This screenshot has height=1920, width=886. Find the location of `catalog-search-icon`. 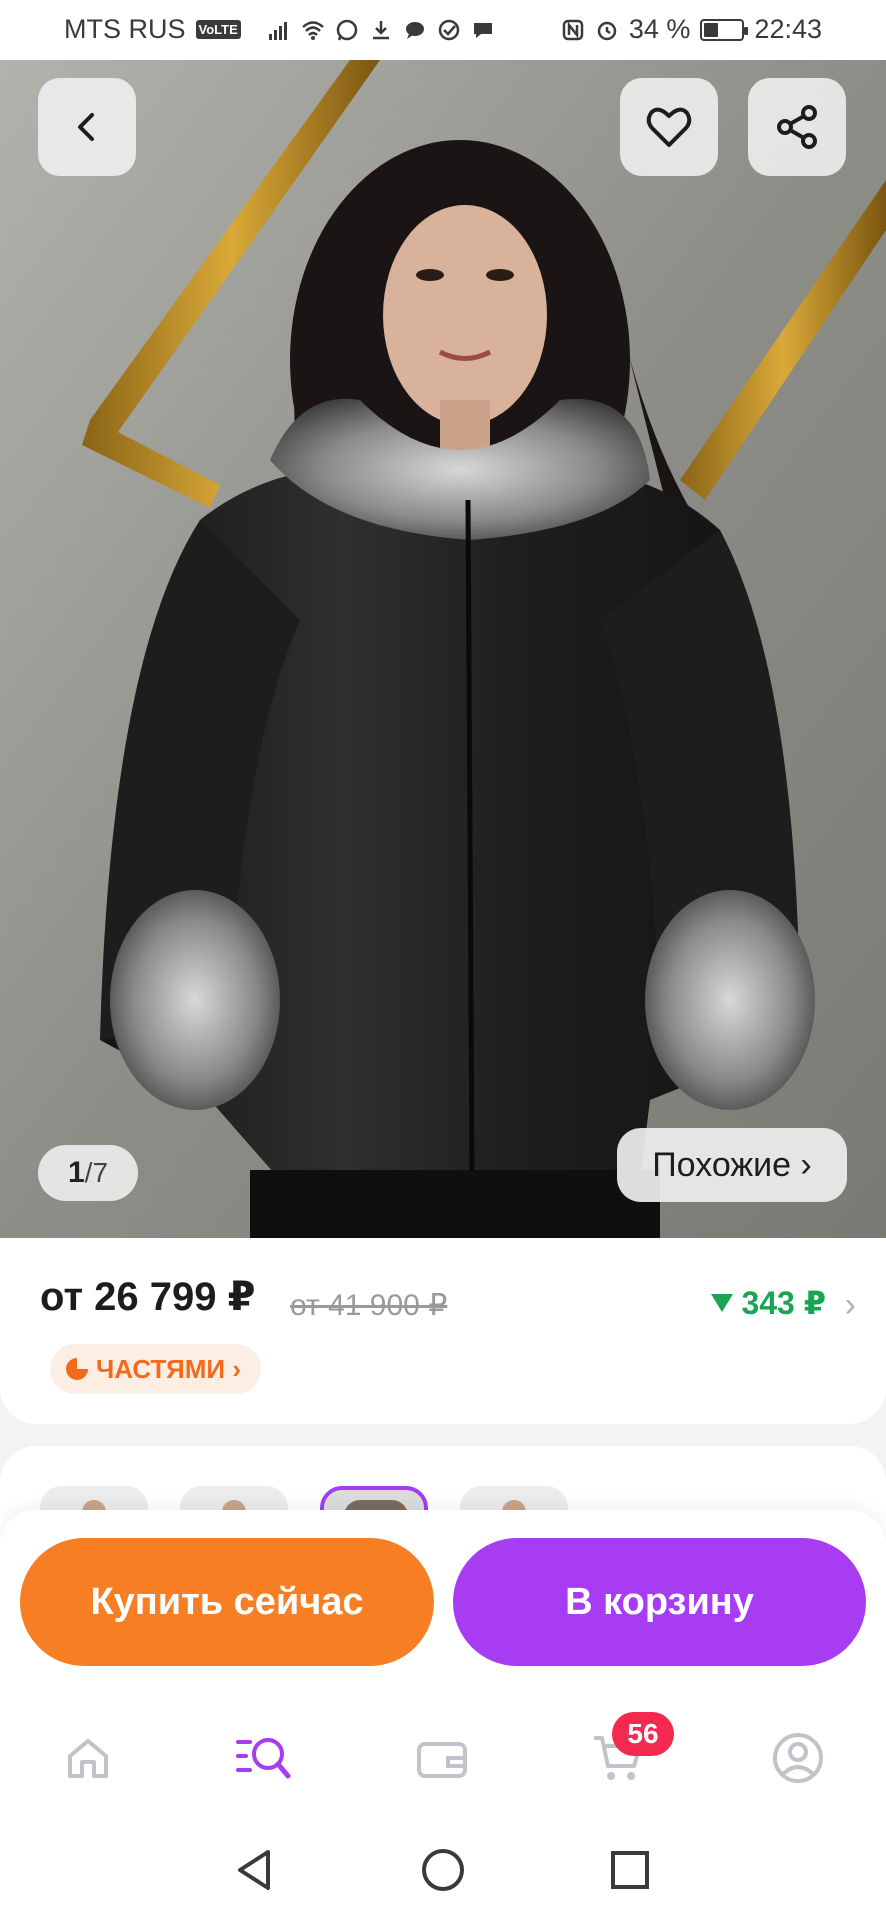

catalog-search-icon is located at coordinates (263, 1758).